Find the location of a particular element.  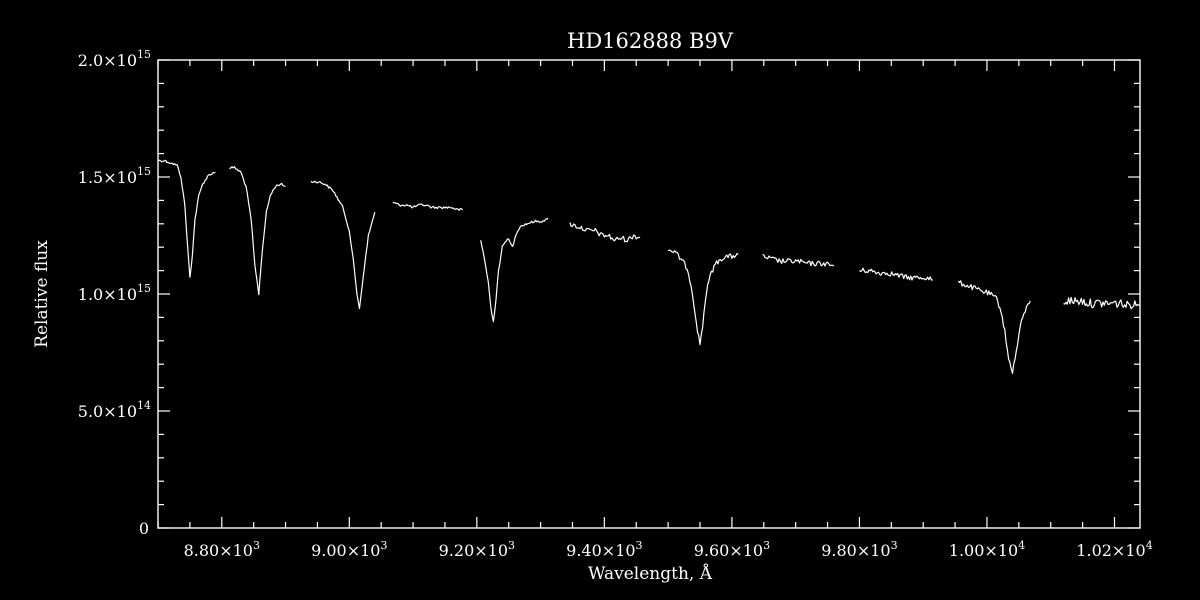

x-tick-label: 9.20×103 is located at coordinates (477, 549).